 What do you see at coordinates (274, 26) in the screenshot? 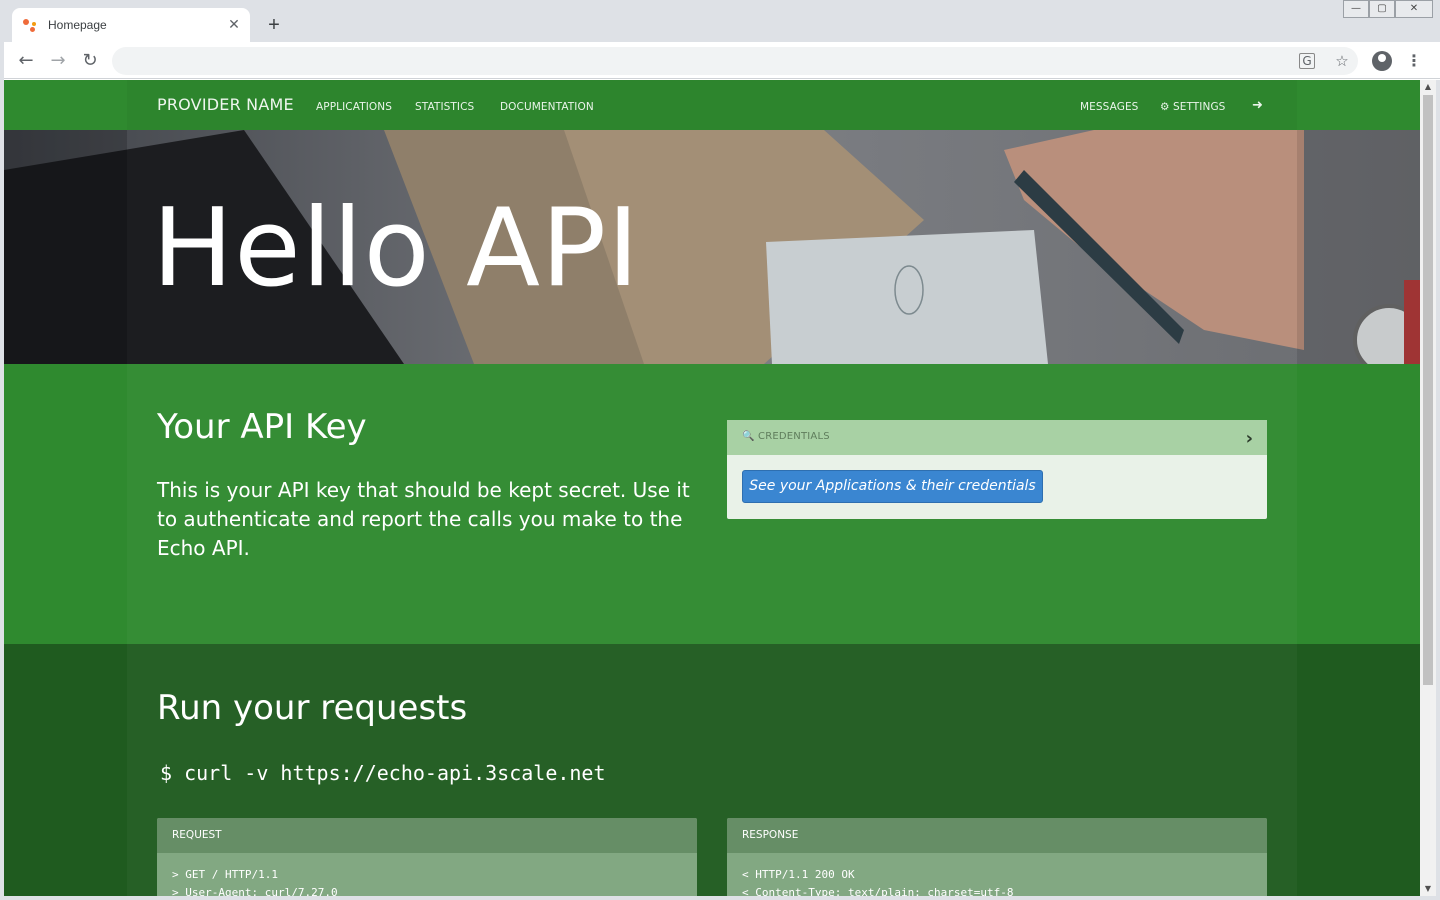
I see `new-tab-button: +` at bounding box center [274, 26].